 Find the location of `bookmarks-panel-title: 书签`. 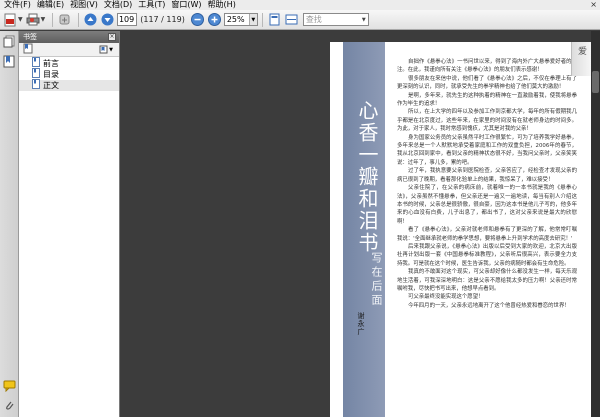

bookmarks-panel-title: 书签 is located at coordinates (30, 37).